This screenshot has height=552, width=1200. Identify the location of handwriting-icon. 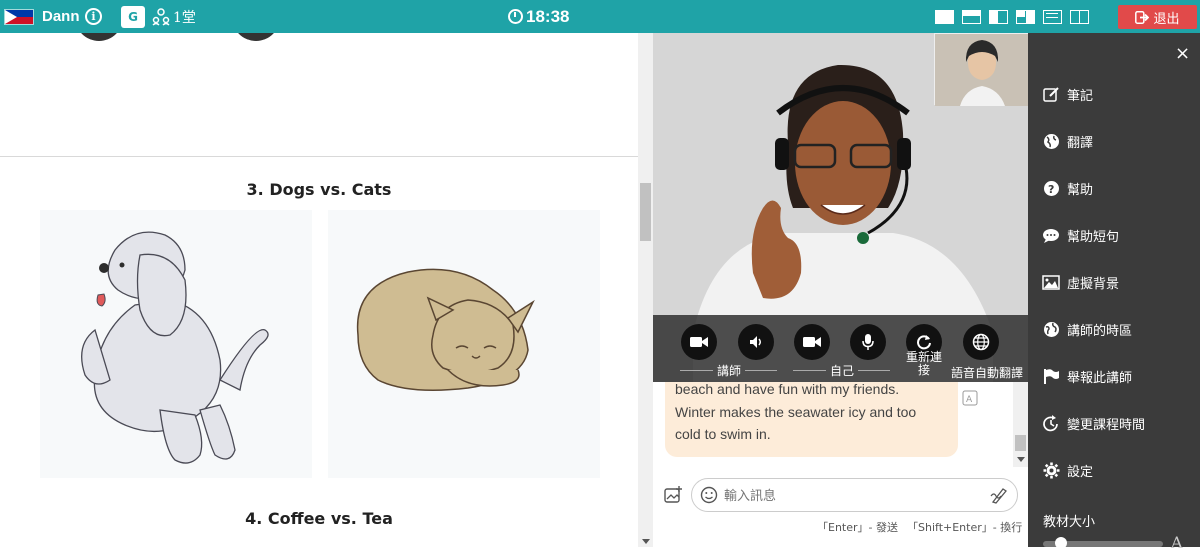
(1000, 497).